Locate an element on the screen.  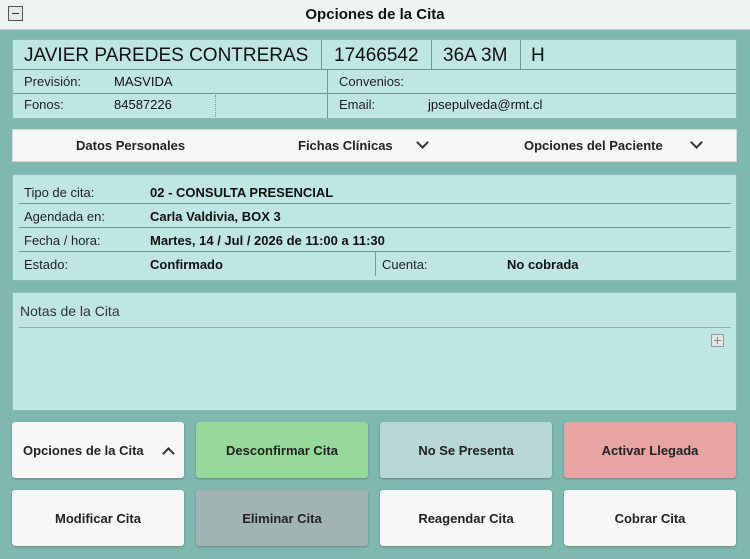
reagendar-cita-button: Reagendar Cita is located at coordinates (466, 518).